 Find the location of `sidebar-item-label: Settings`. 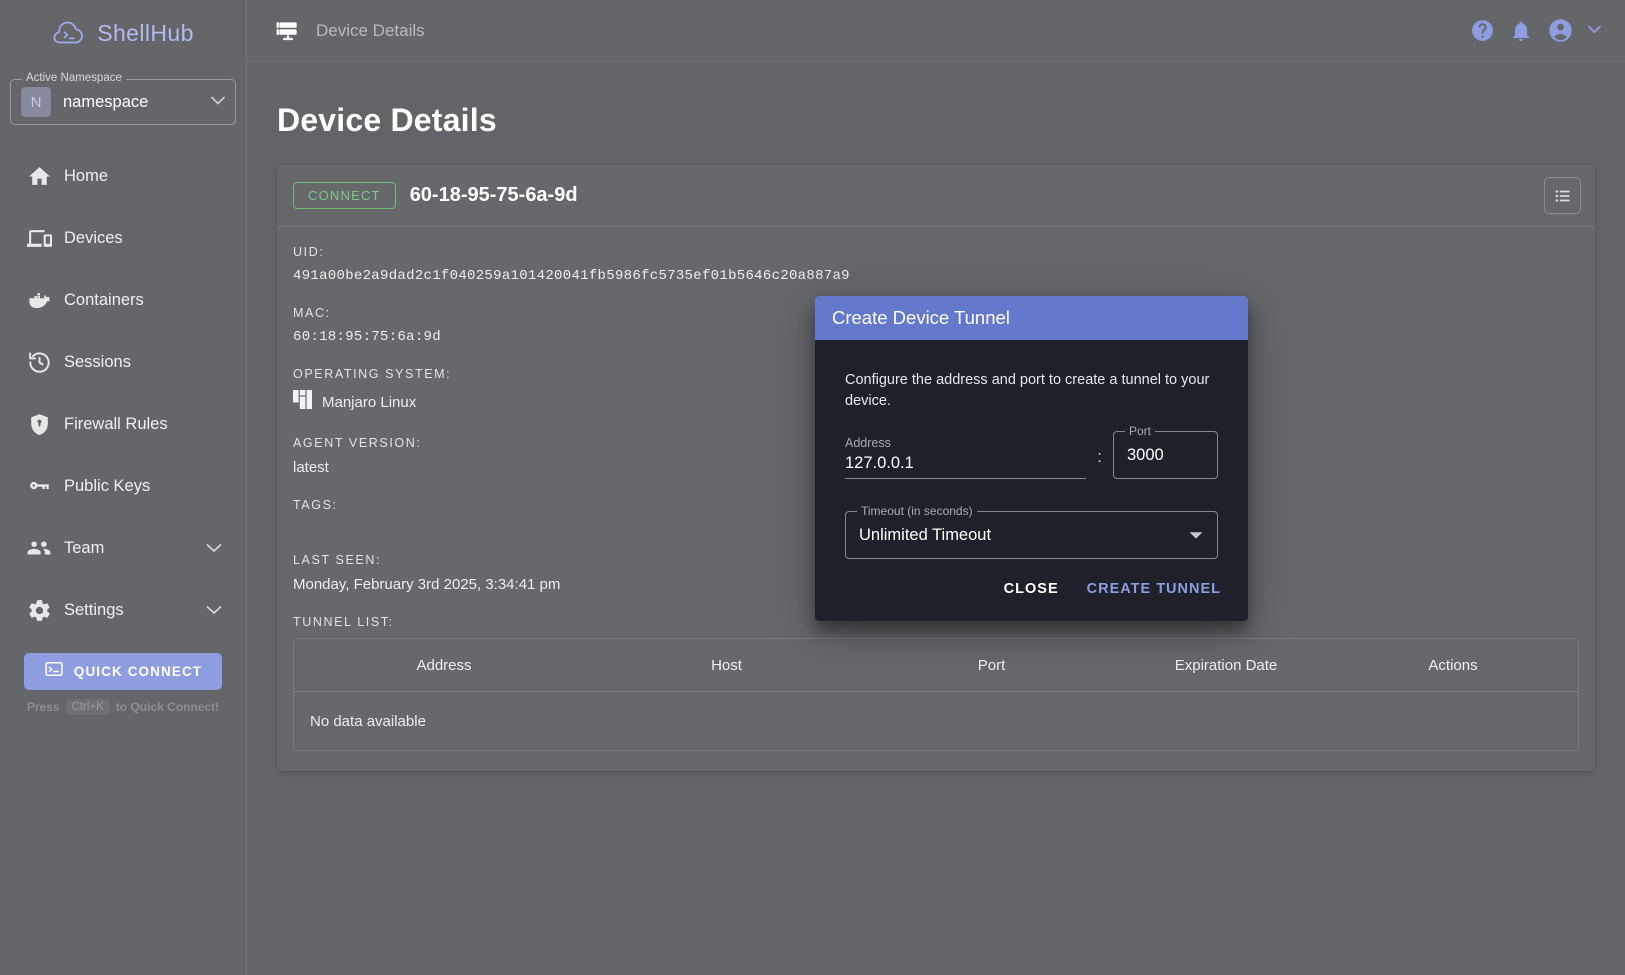

sidebar-item-label: Settings is located at coordinates (94, 609).